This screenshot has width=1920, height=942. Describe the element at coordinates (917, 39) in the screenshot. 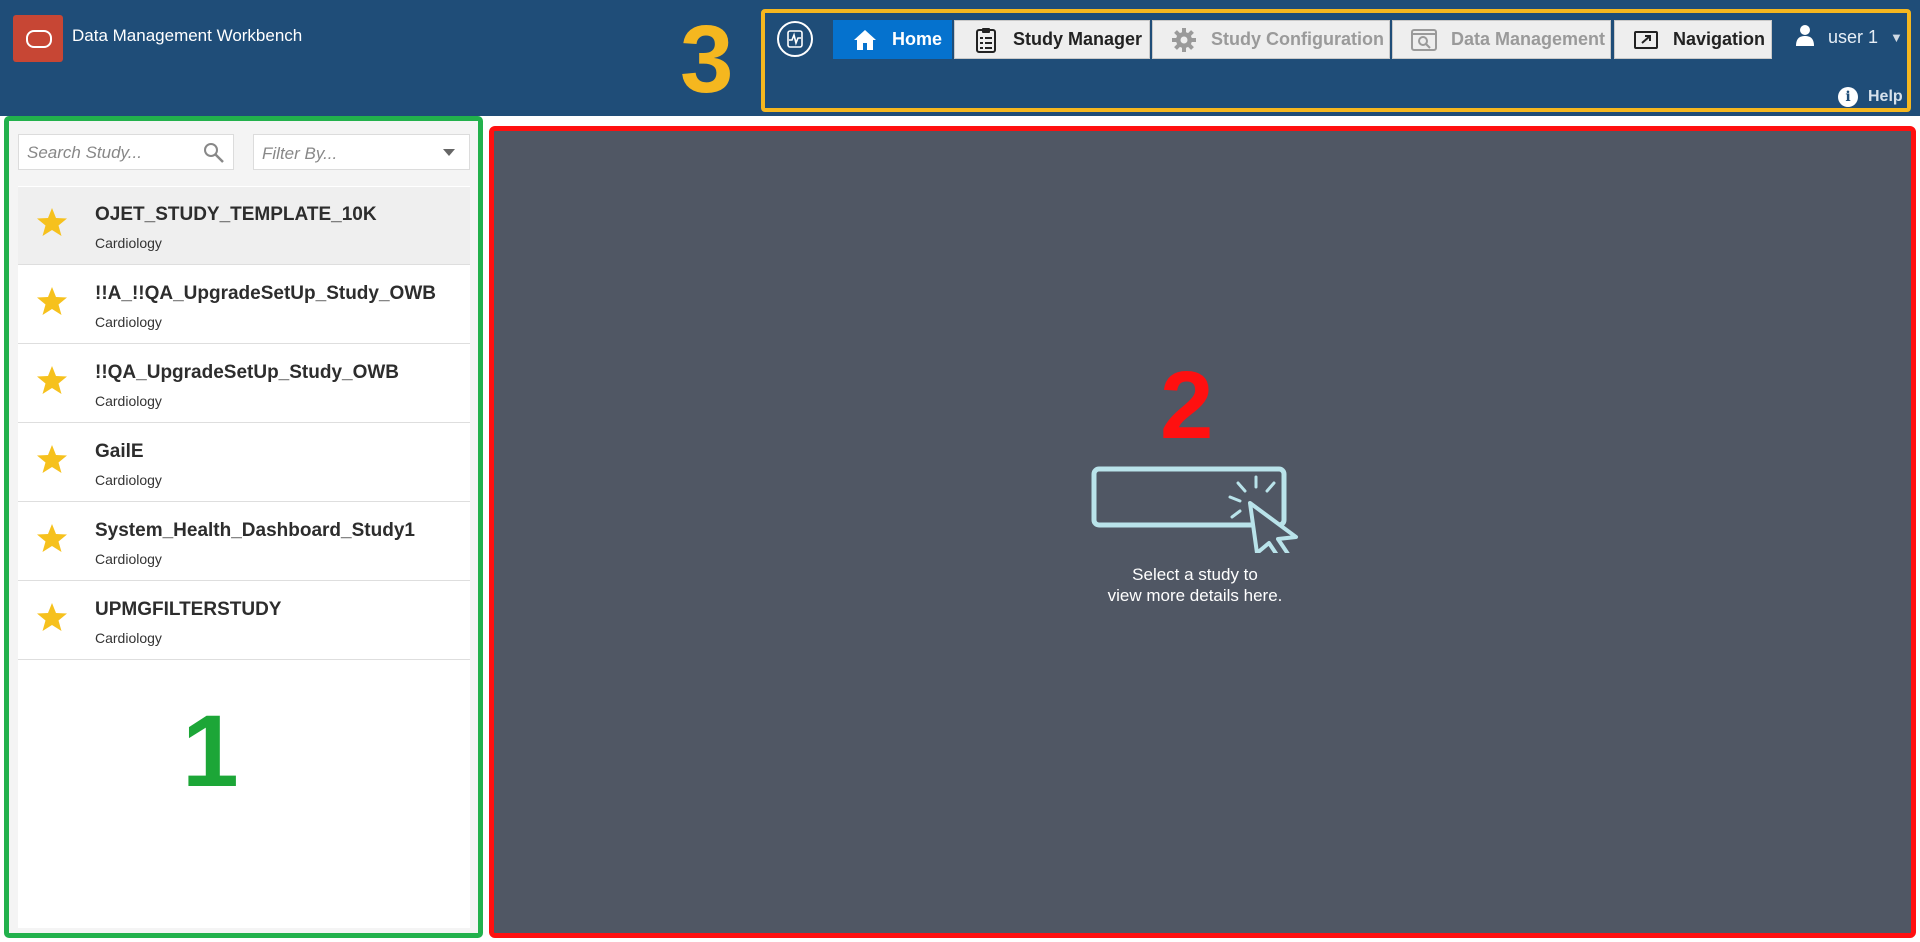

I see `nav-home-label: Home` at that location.